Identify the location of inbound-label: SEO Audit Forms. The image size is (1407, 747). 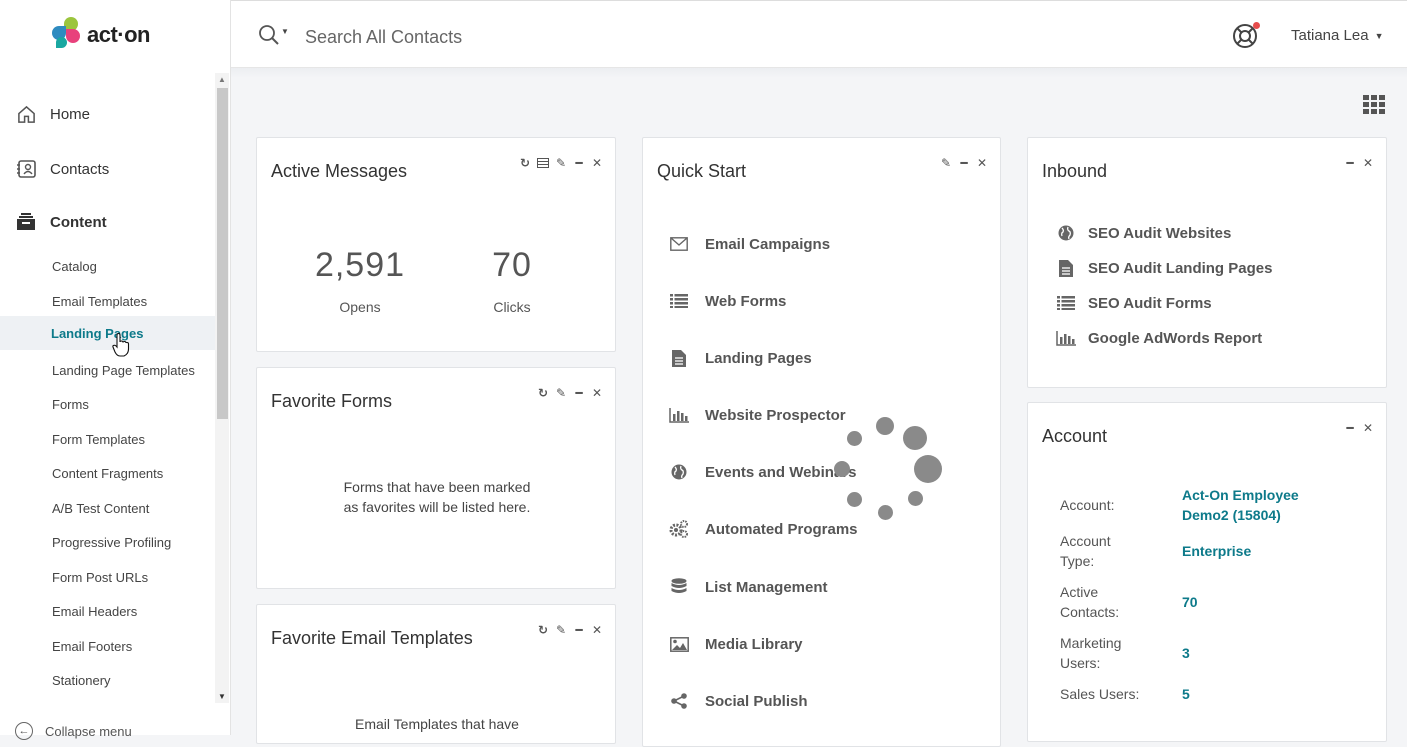
(1150, 303).